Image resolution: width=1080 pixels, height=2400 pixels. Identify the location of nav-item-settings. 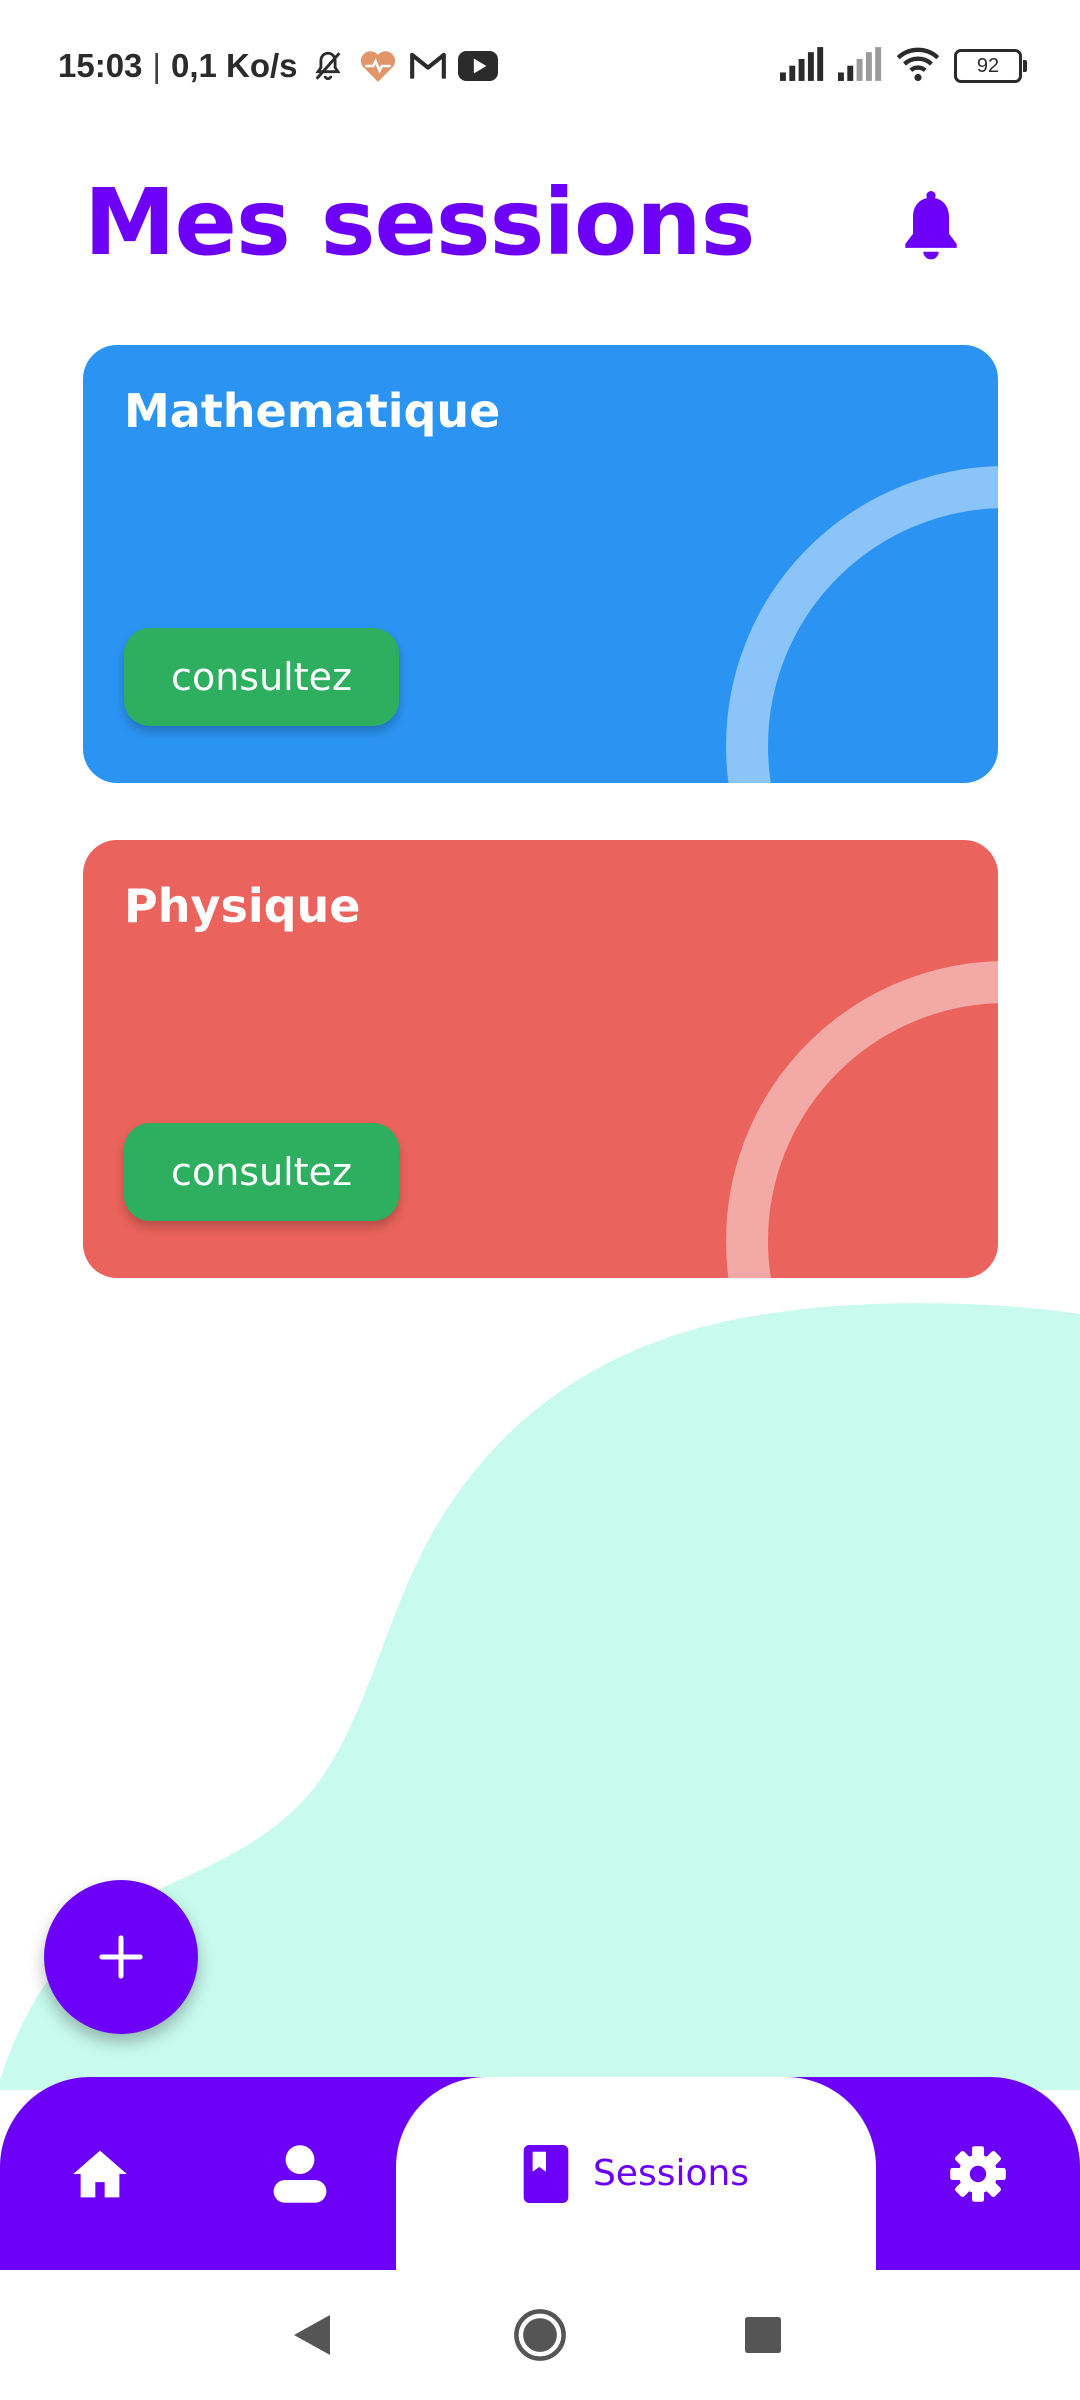
(978, 2173).